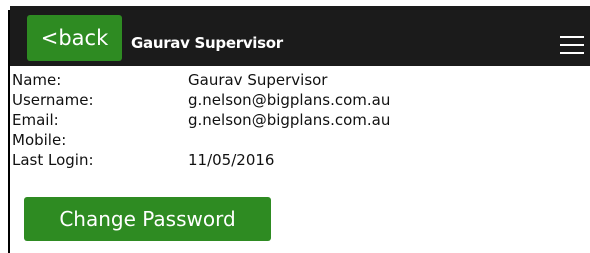 The height and width of the screenshot is (253, 590). Describe the element at coordinates (572, 45) in the screenshot. I see `hamburger-menu-icon` at that location.